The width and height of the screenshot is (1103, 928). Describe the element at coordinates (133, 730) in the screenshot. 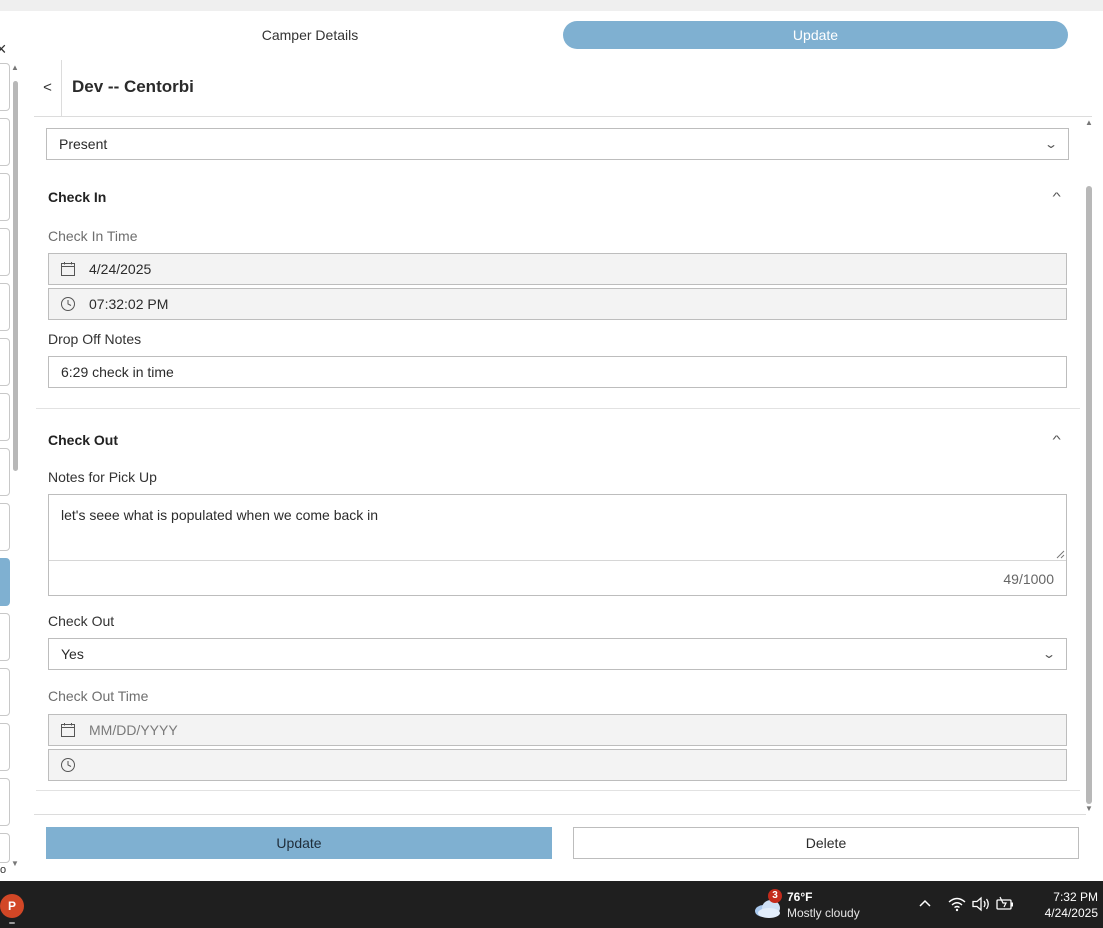

I see `check-out-date-placeholder: MM/DD/YYYY` at that location.